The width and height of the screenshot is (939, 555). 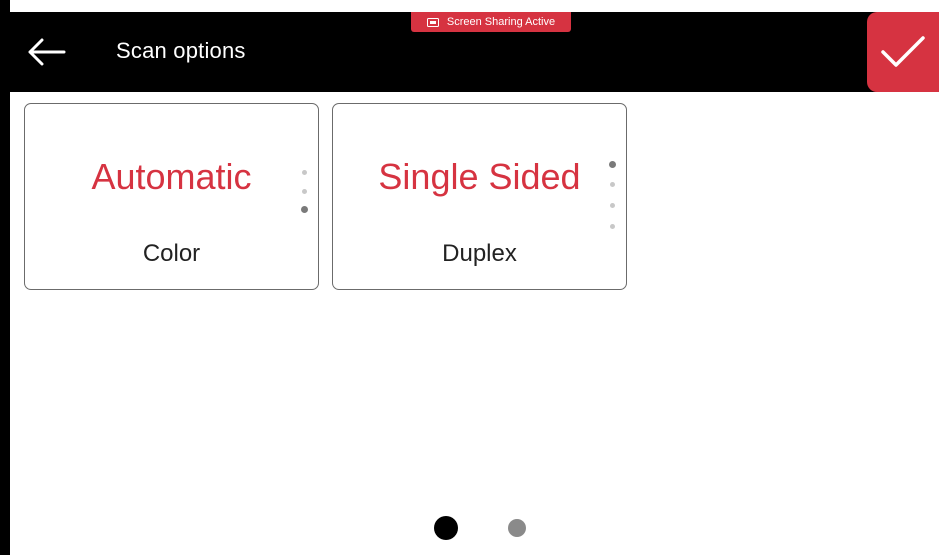 What do you see at coordinates (480, 528) in the screenshot?
I see `page-indicator` at bounding box center [480, 528].